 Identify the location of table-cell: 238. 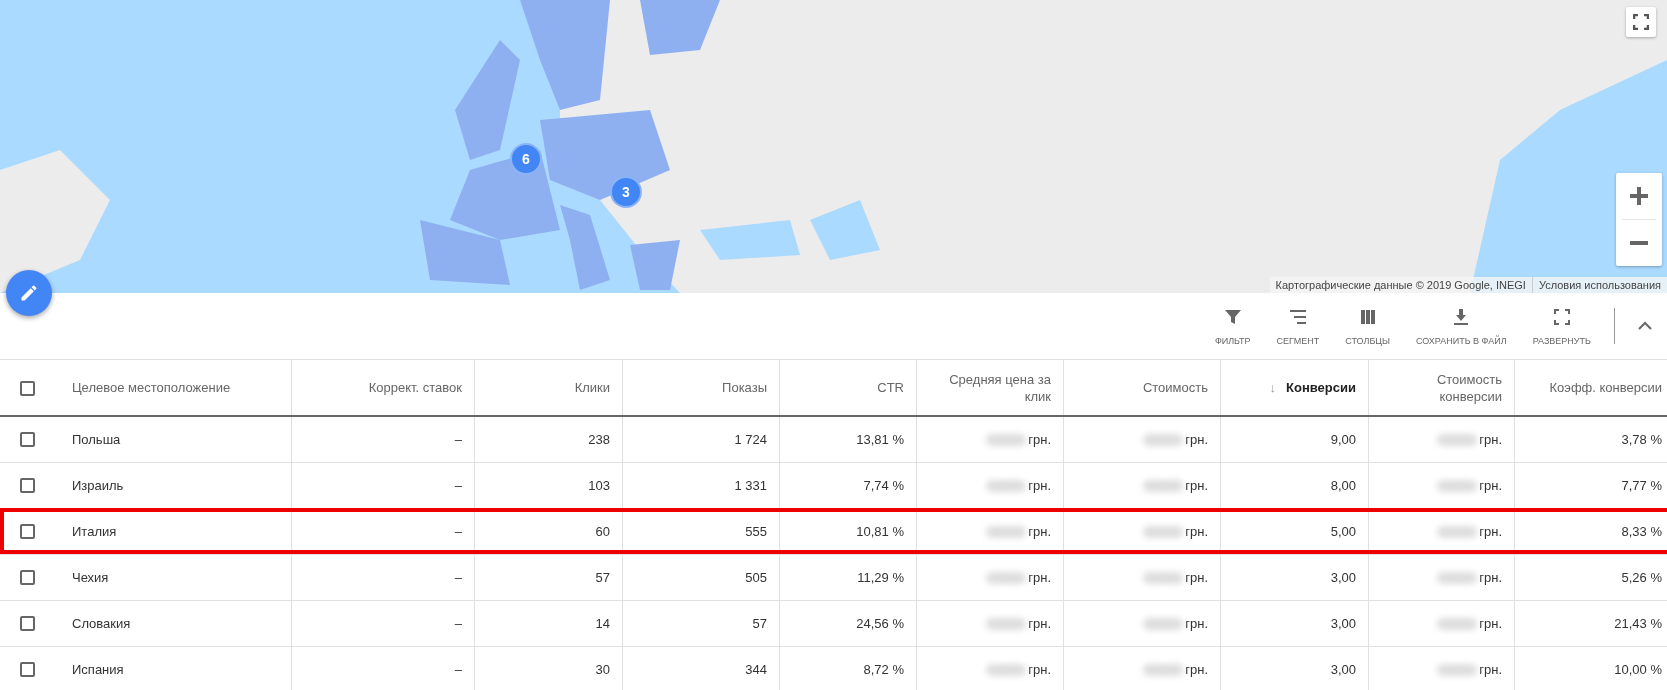
(599, 439).